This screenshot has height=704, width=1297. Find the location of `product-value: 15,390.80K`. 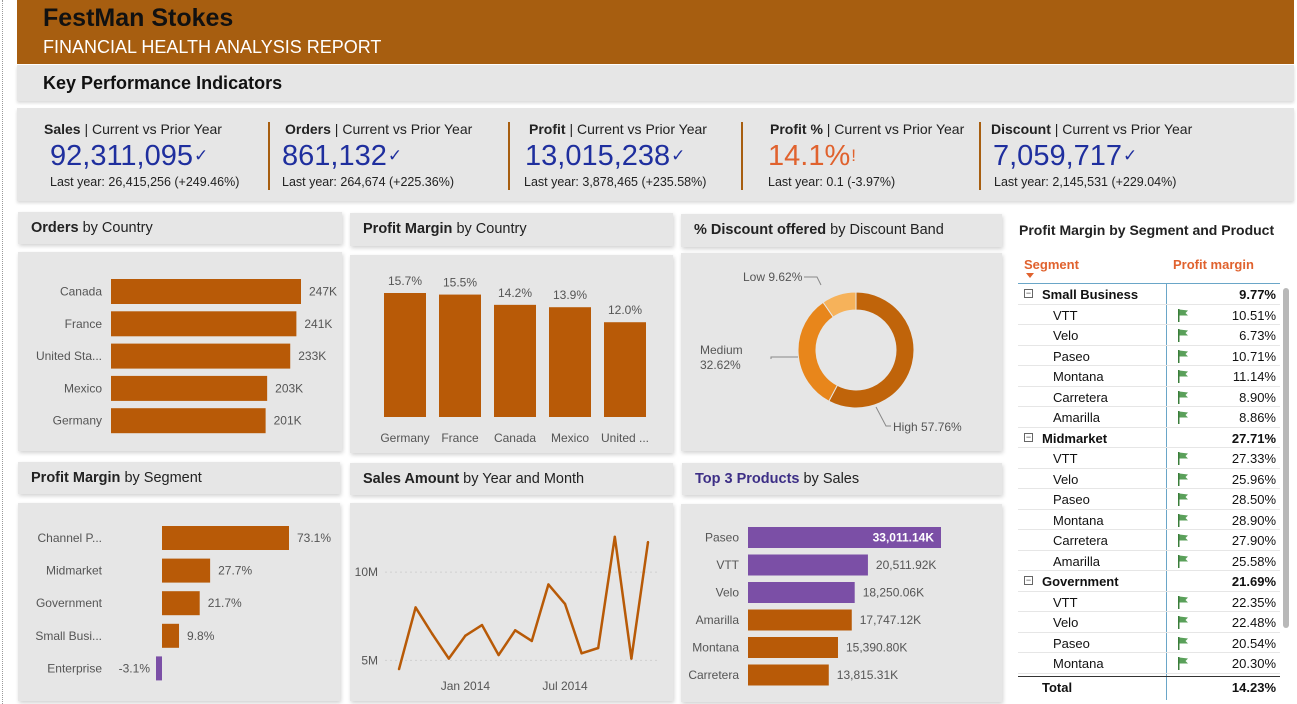

product-value: 15,390.80K is located at coordinates (876, 648).